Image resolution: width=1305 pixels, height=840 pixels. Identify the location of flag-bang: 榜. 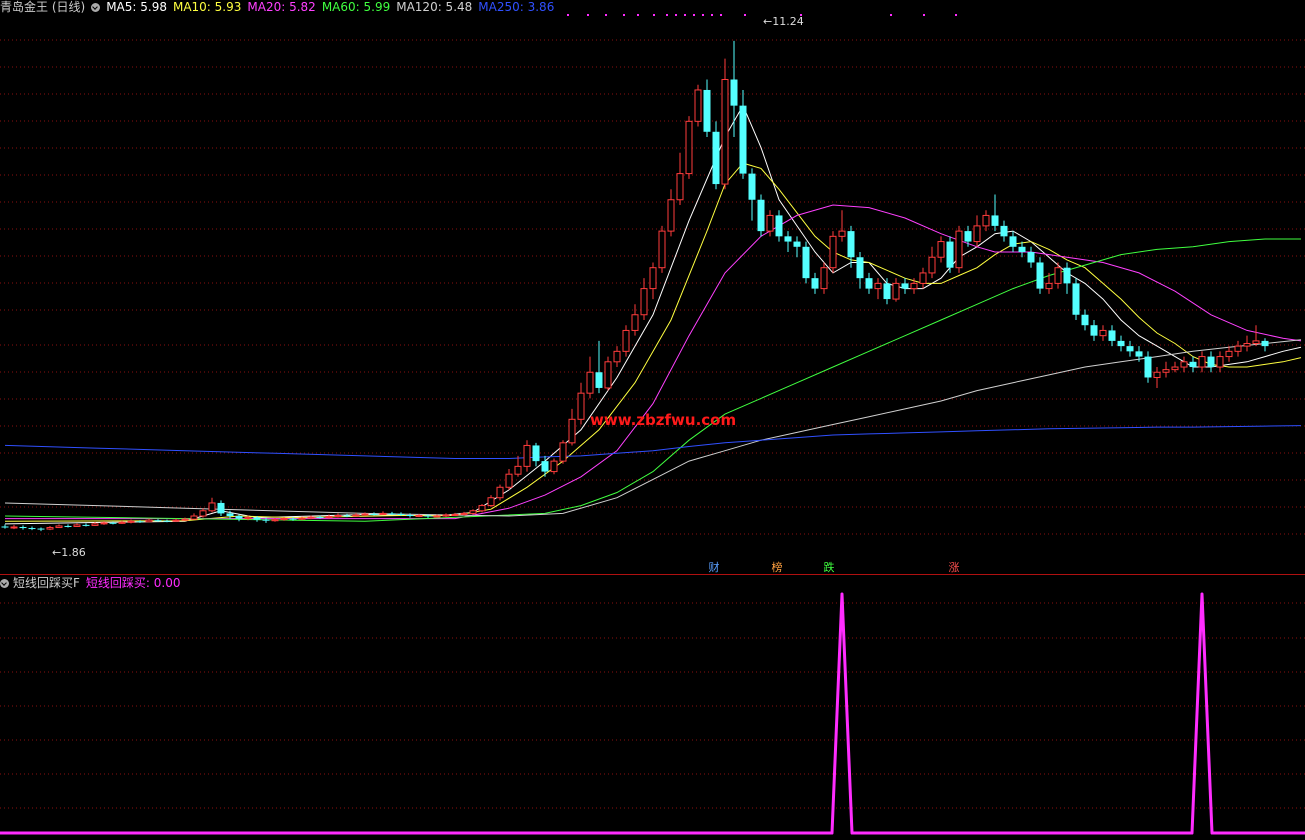
(777, 567).